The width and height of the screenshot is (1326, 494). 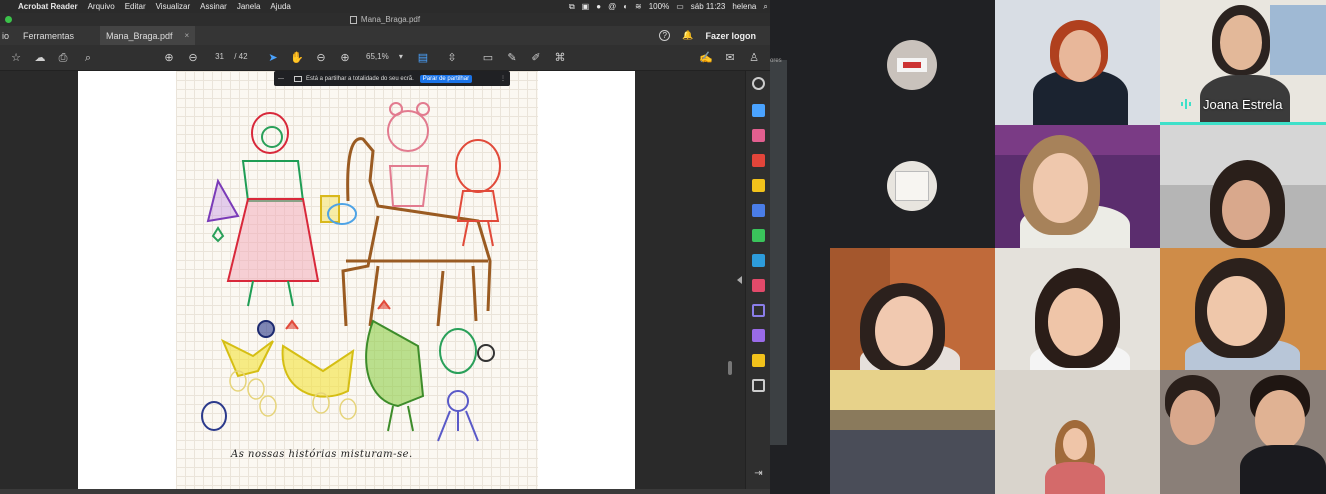 I want to click on rail-protect-icon, so click(x=758, y=310).